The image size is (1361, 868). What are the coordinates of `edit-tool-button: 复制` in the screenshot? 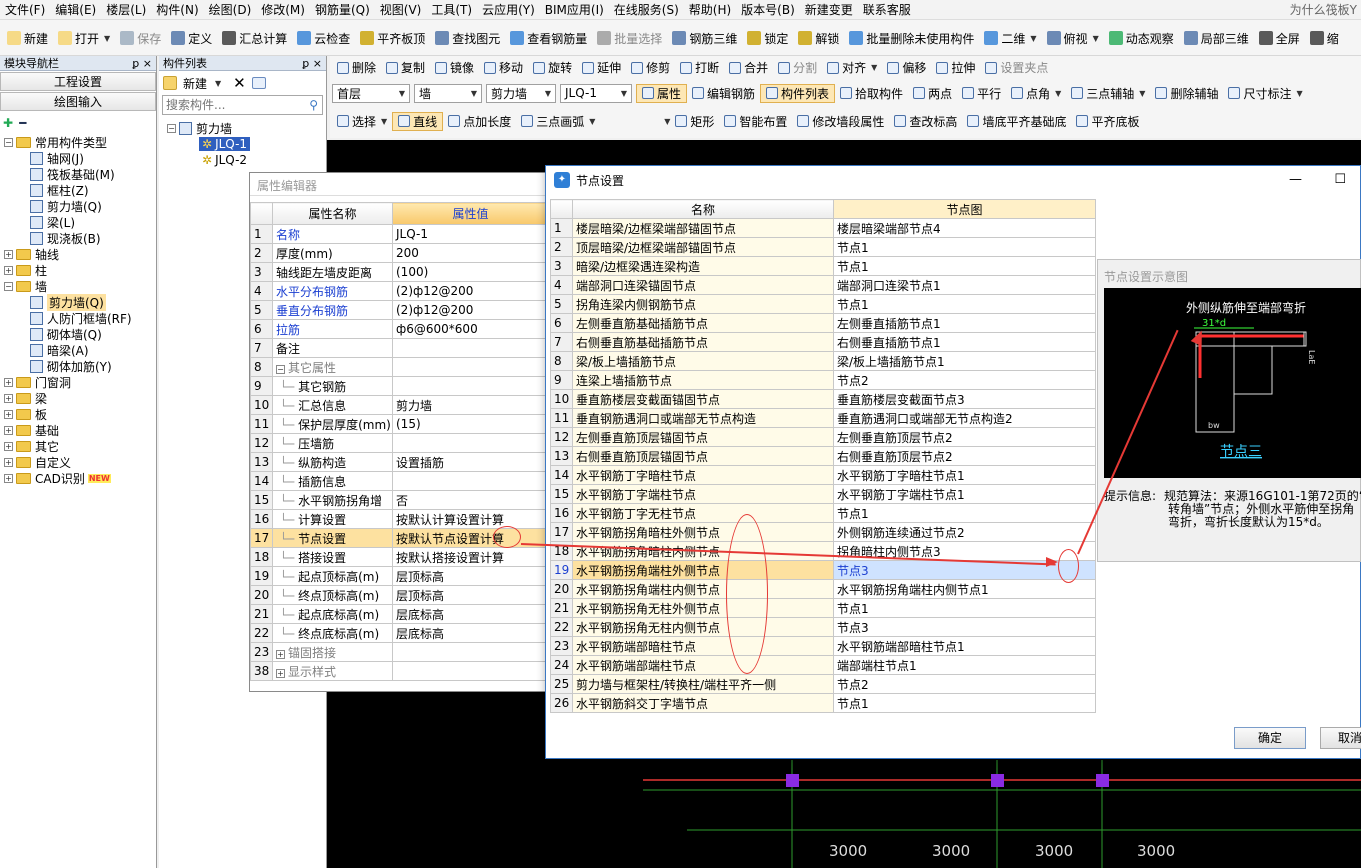 It's located at (405, 67).